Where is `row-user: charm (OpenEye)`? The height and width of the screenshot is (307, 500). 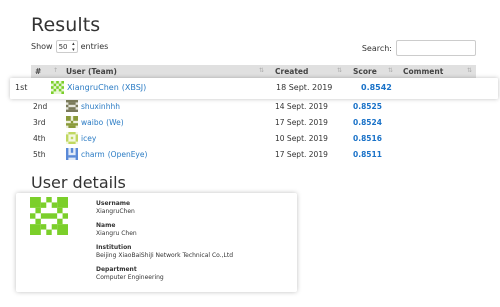 row-user: charm (OpenEye) is located at coordinates (106, 154).